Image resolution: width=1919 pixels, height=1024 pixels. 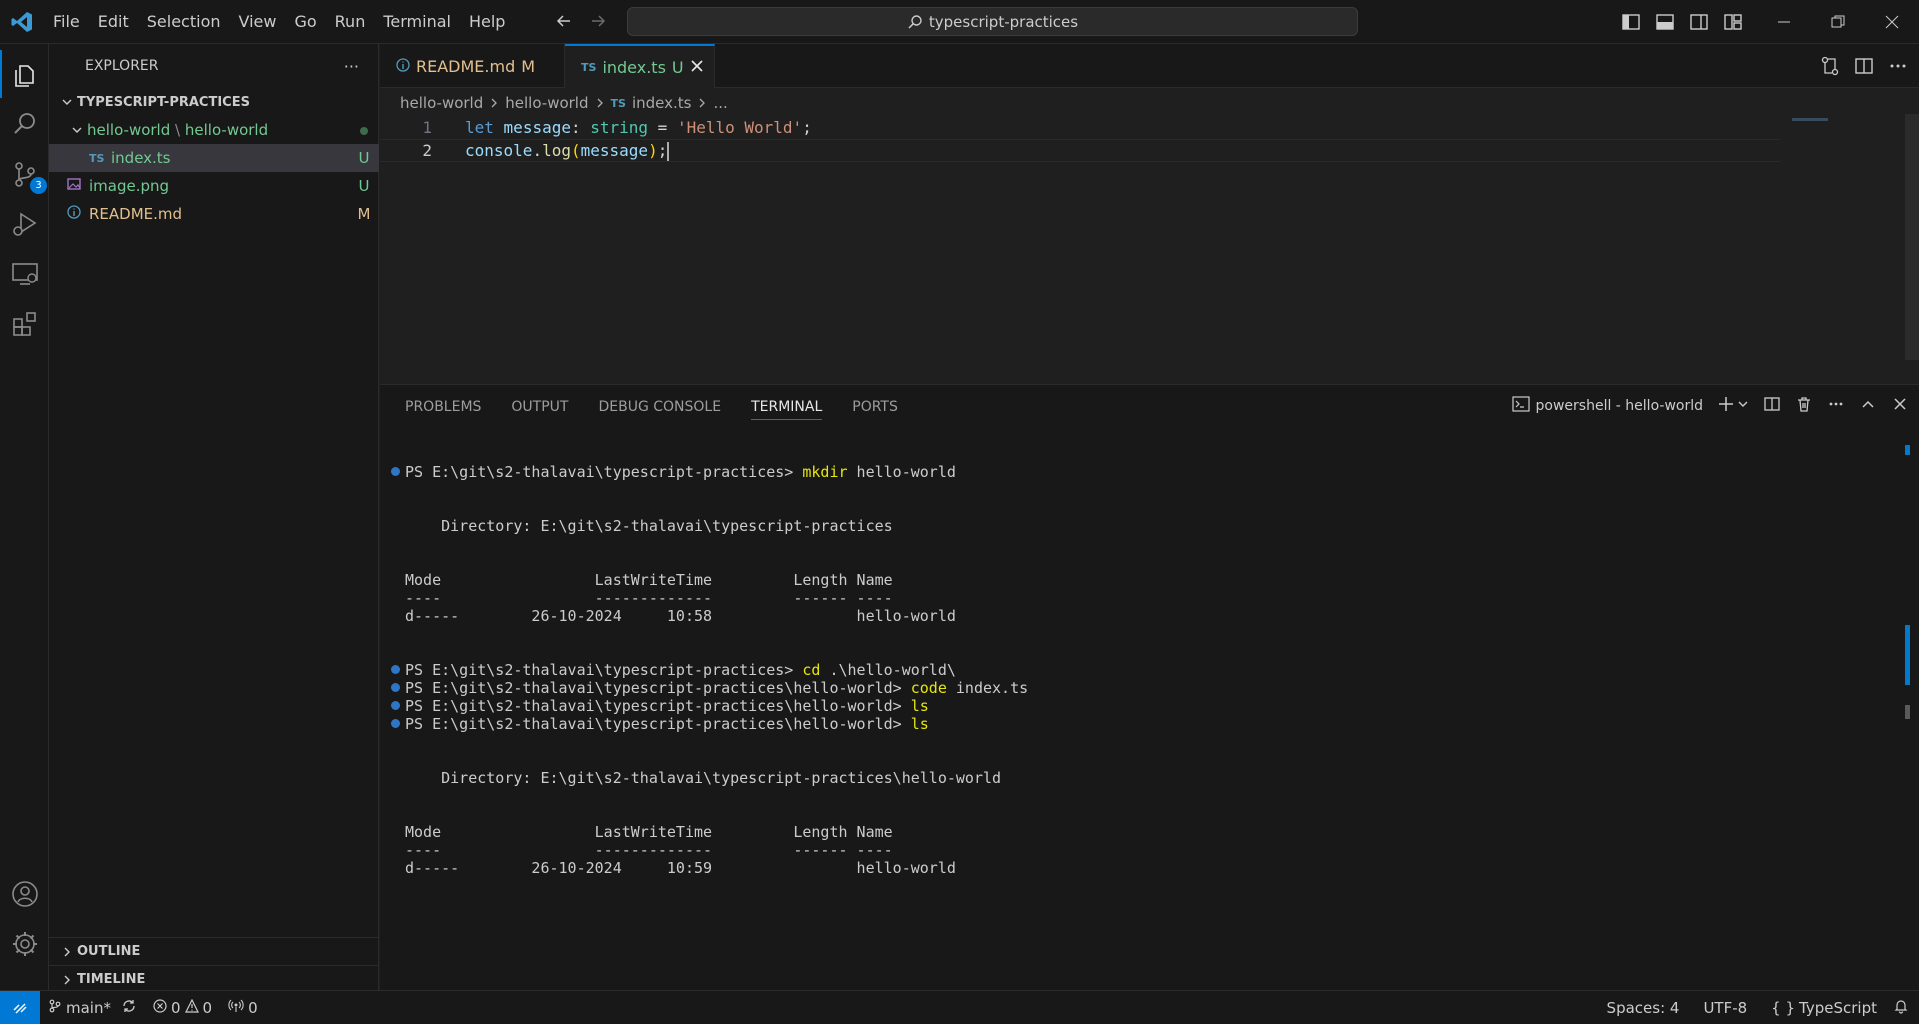 What do you see at coordinates (1772, 406) in the screenshot?
I see `split-terminal-icon` at bounding box center [1772, 406].